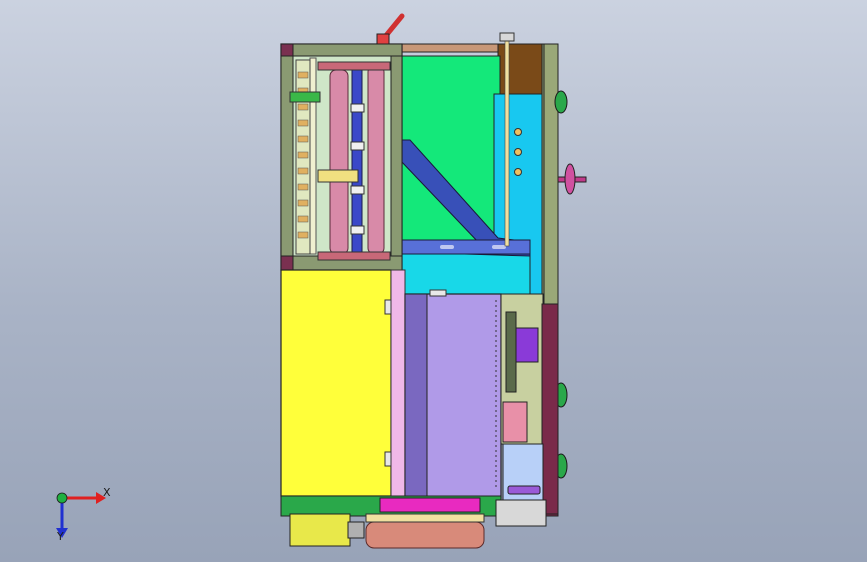 The width and height of the screenshot is (867, 562). Describe the element at coordinates (62, 498) in the screenshot. I see `triad-origin` at that location.